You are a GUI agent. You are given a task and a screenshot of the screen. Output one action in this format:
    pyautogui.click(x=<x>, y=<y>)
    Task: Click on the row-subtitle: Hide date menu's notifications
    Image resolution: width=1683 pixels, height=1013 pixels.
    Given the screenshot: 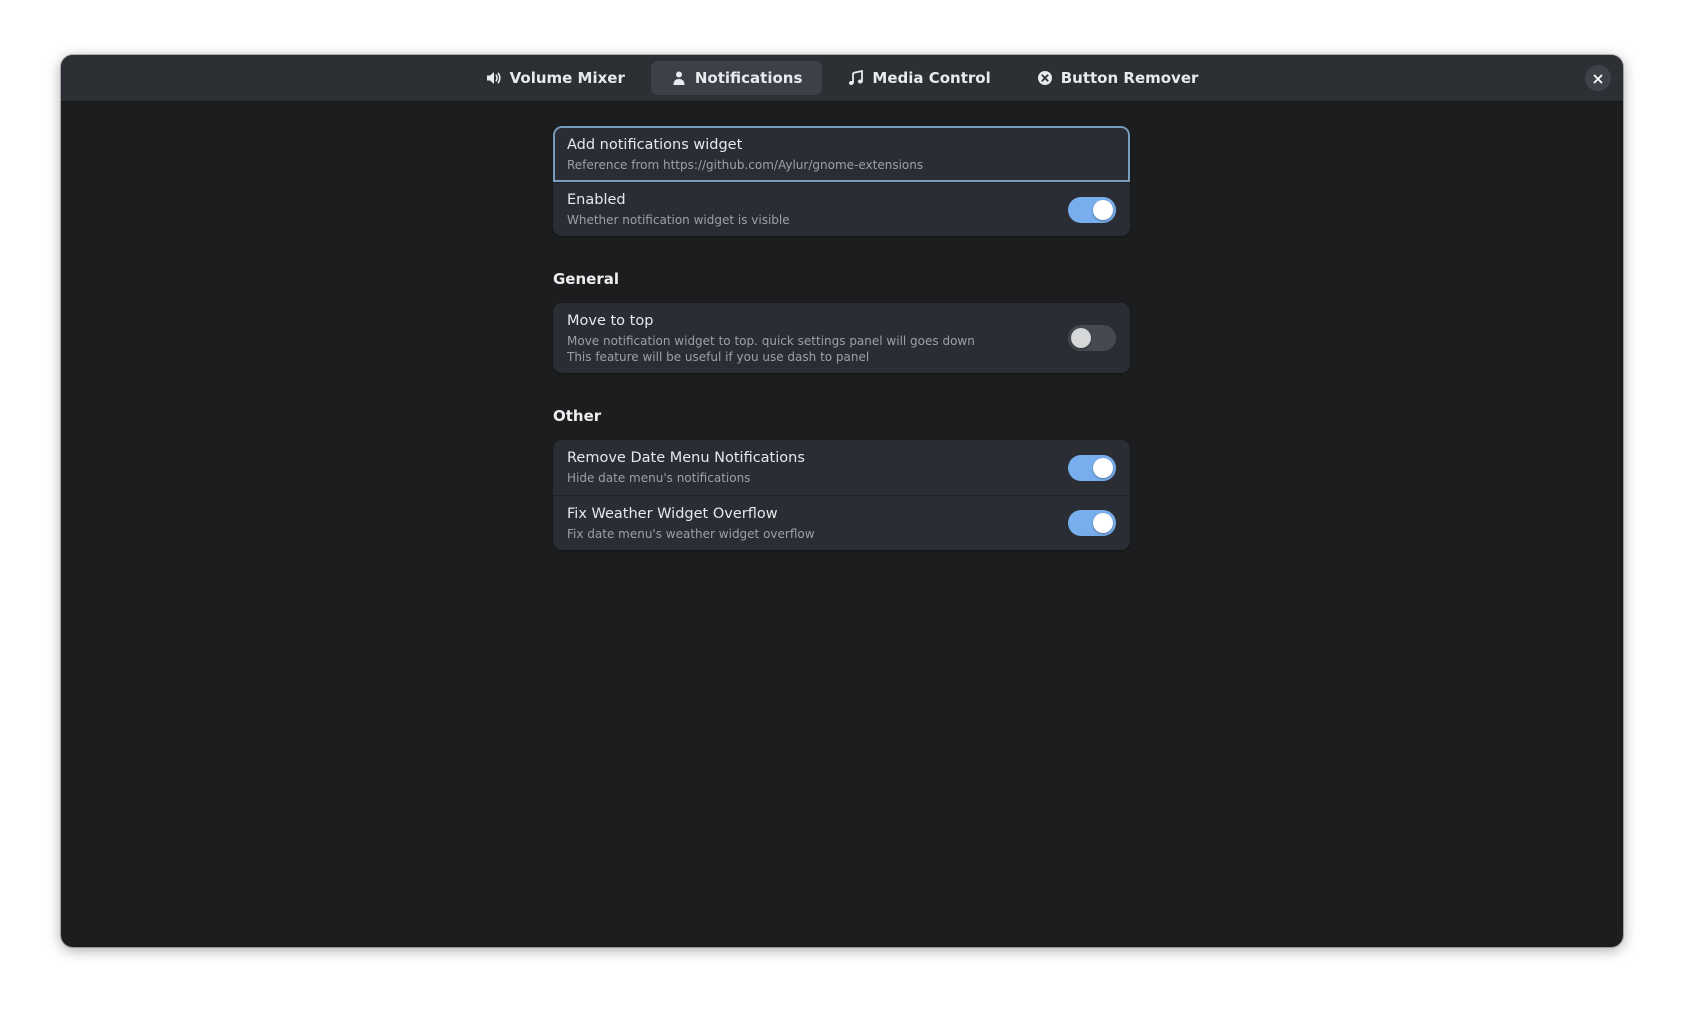 What is the action you would take?
    pyautogui.click(x=659, y=478)
    